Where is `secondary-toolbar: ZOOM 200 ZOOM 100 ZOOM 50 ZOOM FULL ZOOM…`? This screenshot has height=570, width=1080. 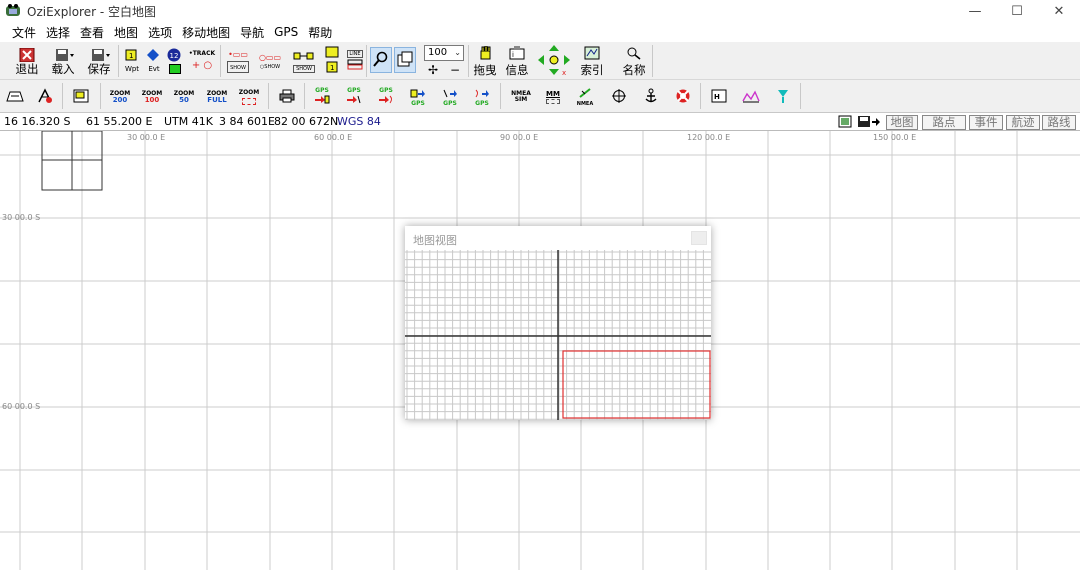
secondary-toolbar: ZOOM 200 ZOOM 100 ZOOM 50 ZOOM FULL ZOOM… is located at coordinates (540, 96).